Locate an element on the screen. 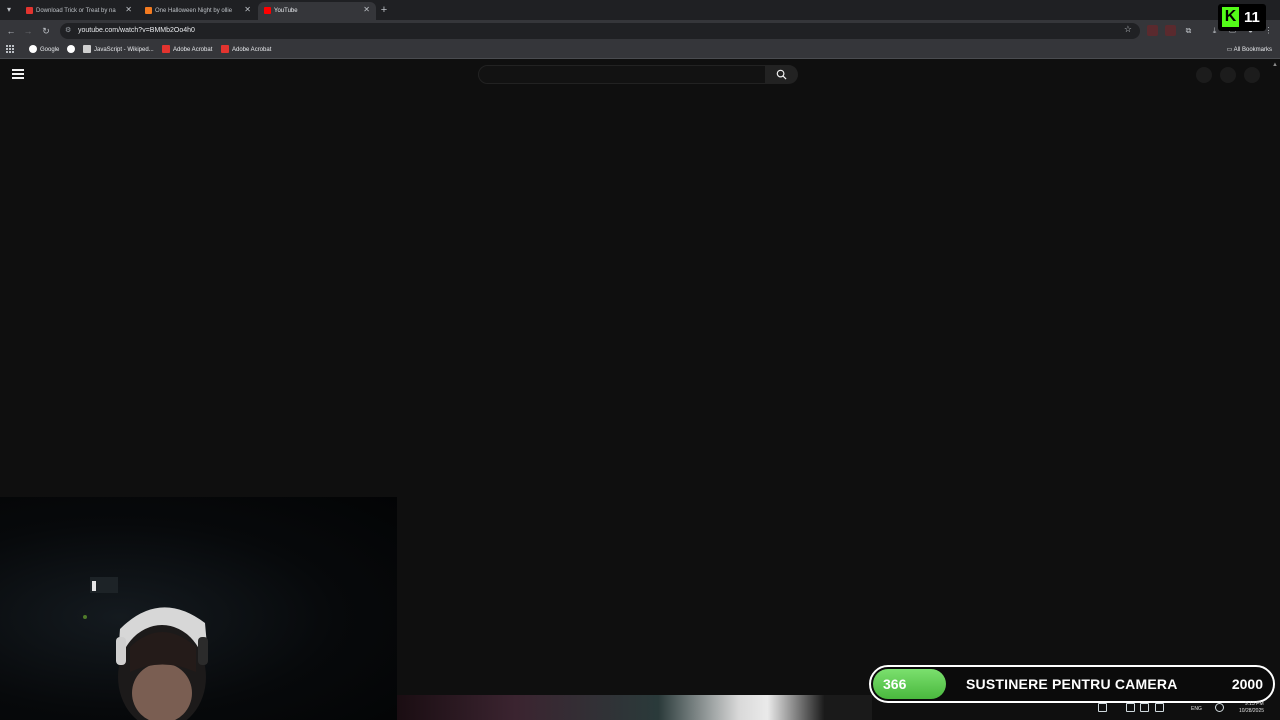  all-bookmarks-label: All Bookmarks is located at coordinates (1252, 50).